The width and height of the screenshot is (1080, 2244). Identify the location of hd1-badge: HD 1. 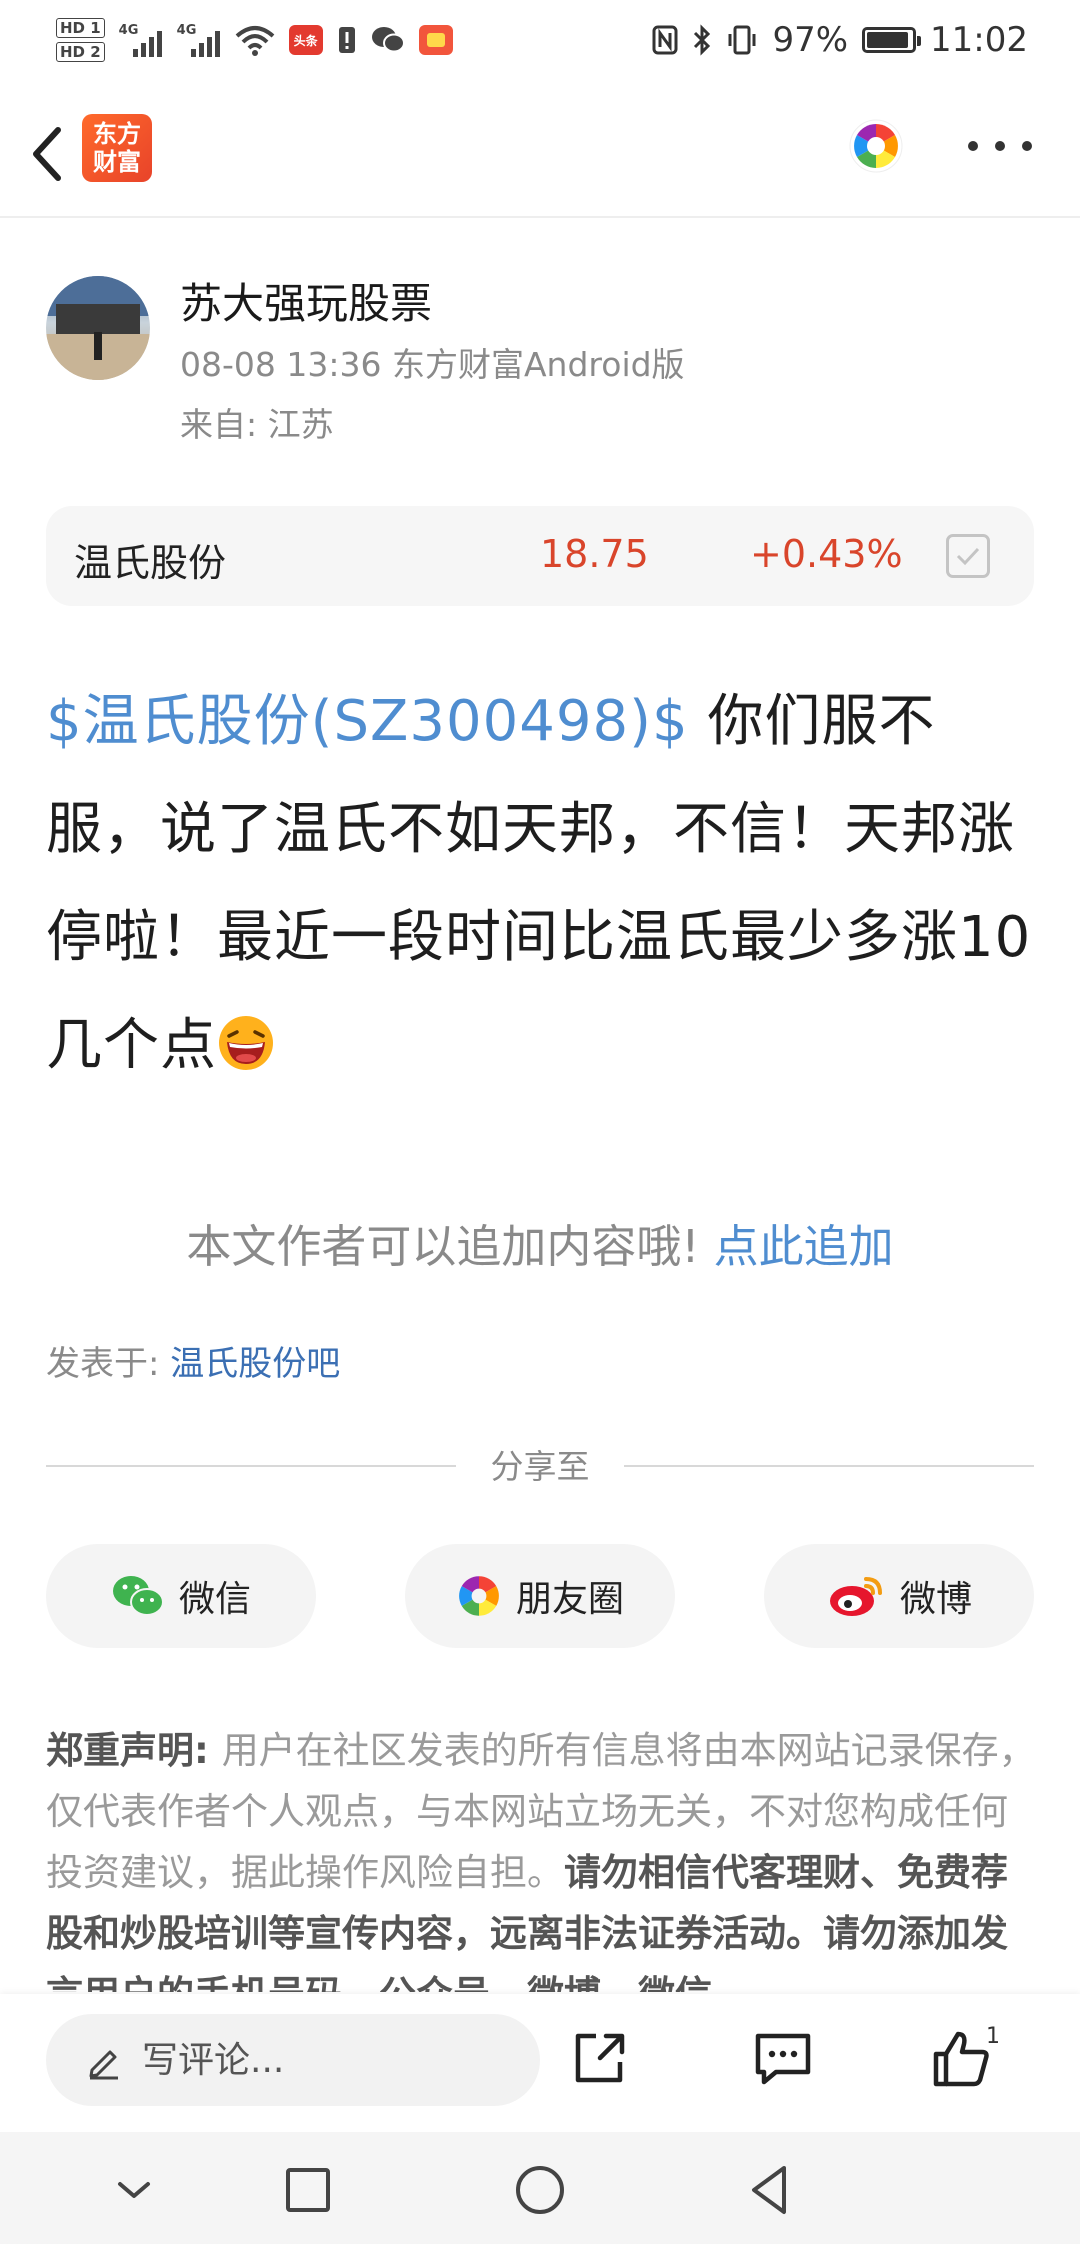
(80, 28).